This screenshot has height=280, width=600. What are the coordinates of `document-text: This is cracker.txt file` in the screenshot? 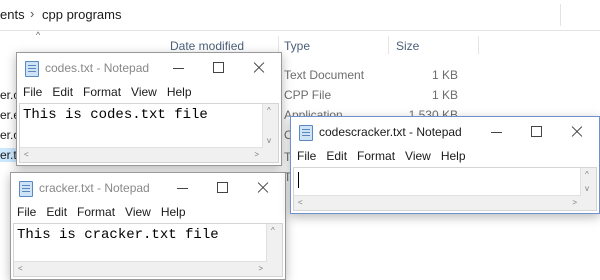 It's located at (118, 235).